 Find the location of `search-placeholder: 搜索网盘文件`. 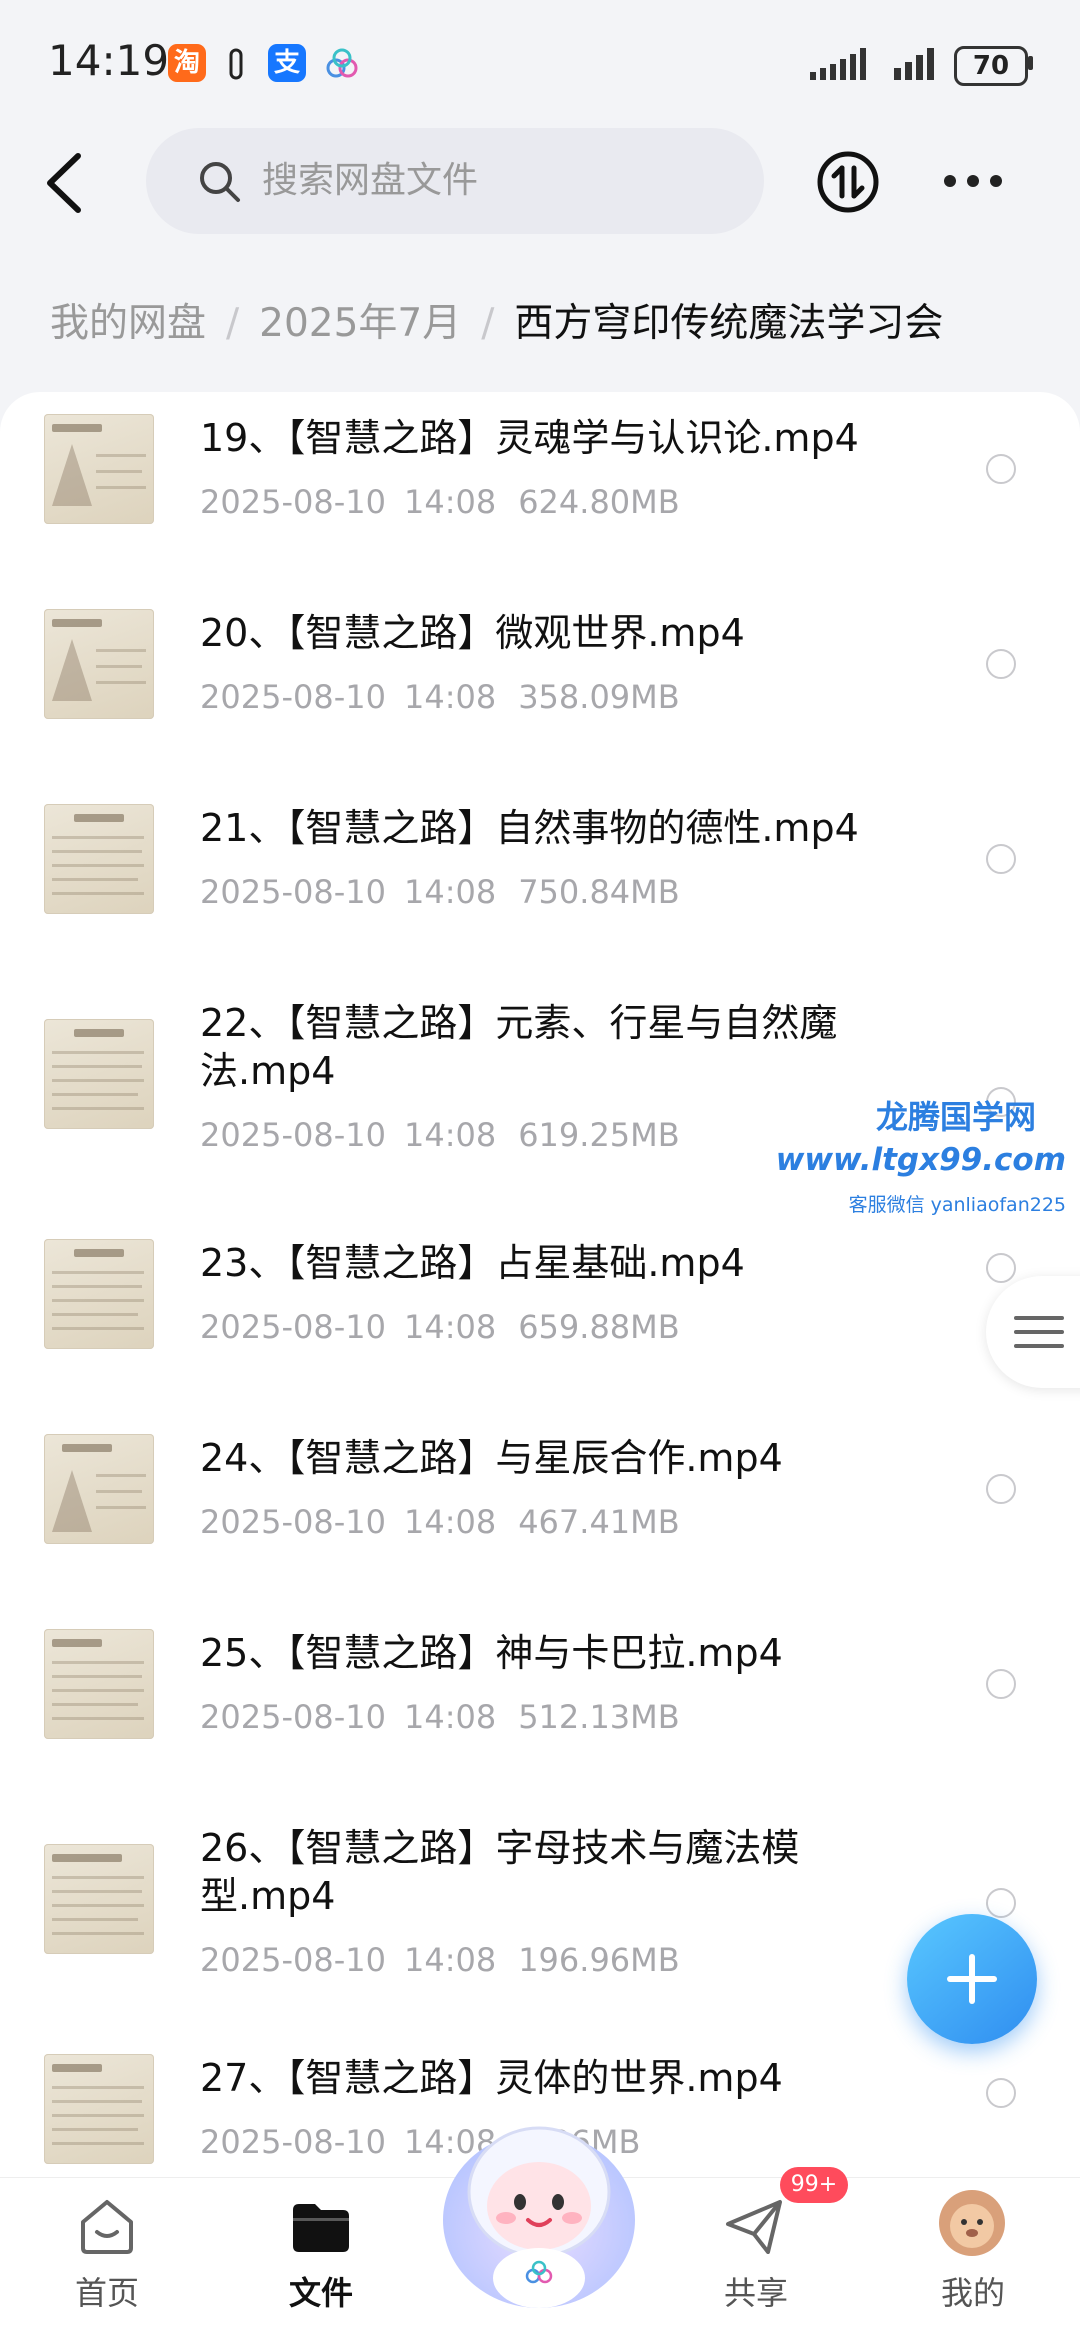

search-placeholder: 搜索网盘文件 is located at coordinates (370, 180).